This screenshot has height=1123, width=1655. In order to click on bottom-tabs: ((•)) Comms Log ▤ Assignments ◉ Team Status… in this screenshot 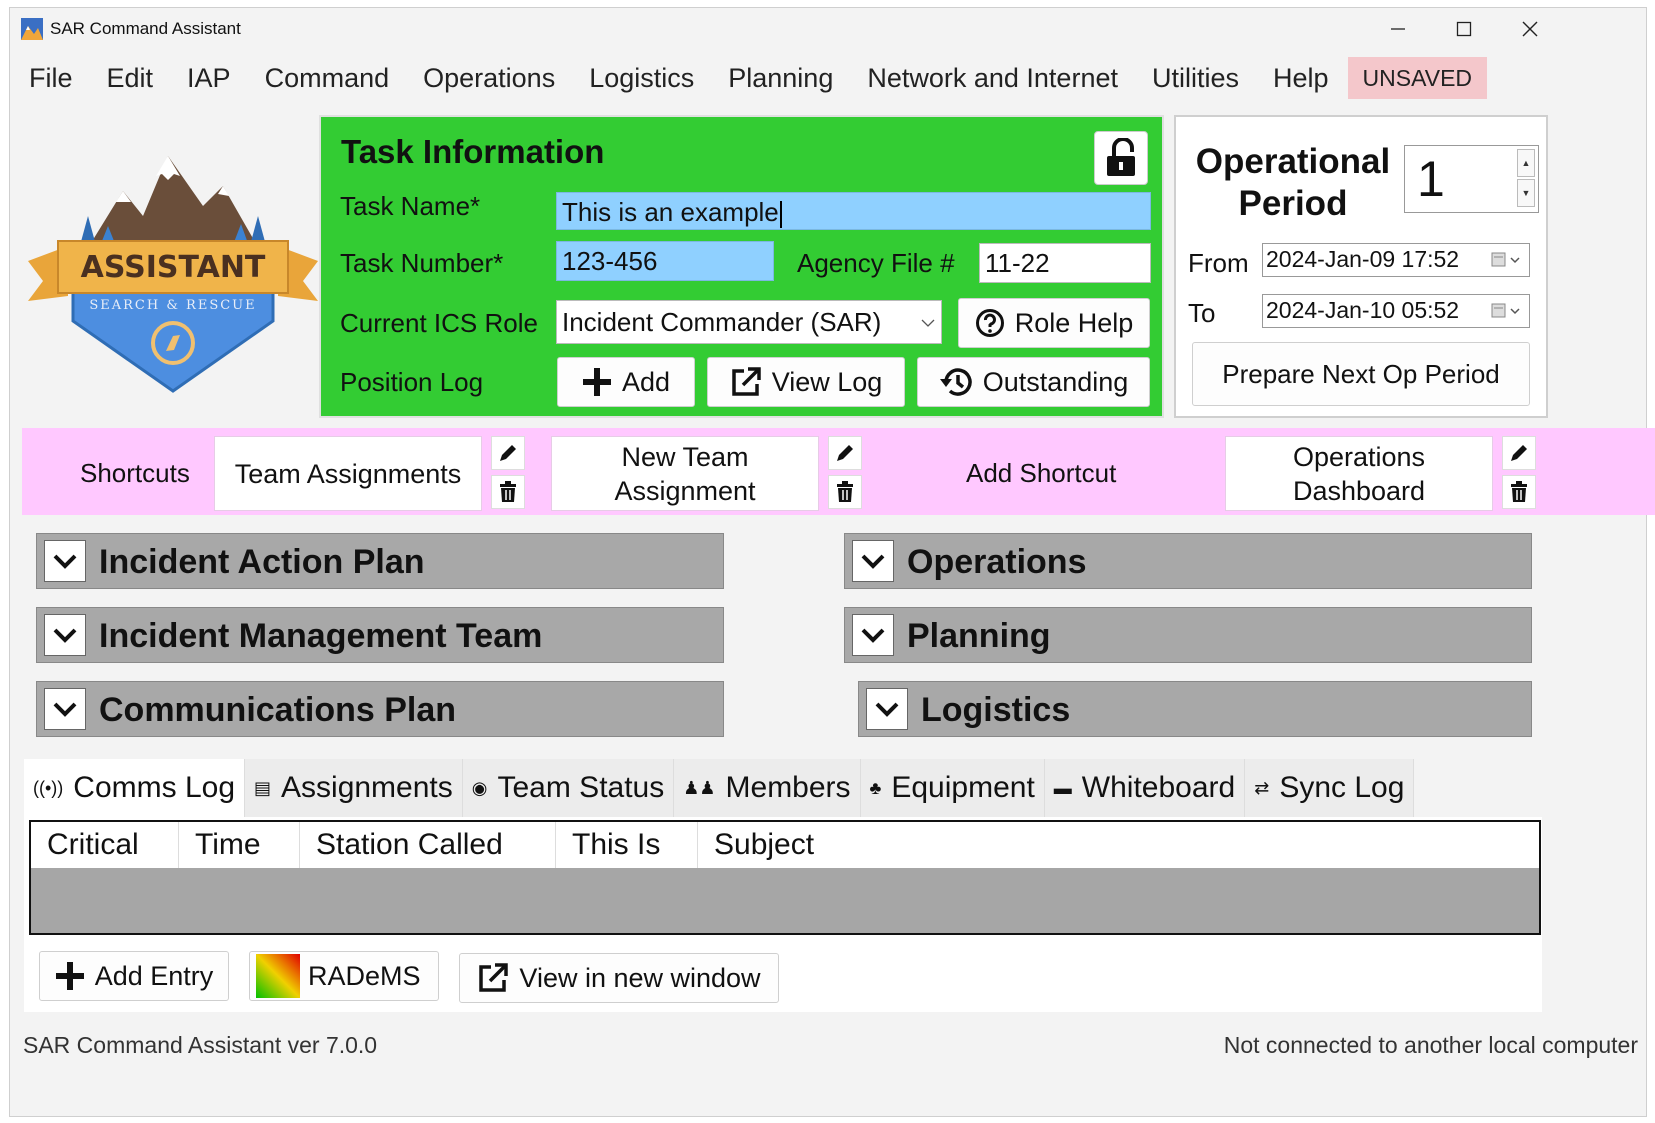, I will do `click(719, 788)`.